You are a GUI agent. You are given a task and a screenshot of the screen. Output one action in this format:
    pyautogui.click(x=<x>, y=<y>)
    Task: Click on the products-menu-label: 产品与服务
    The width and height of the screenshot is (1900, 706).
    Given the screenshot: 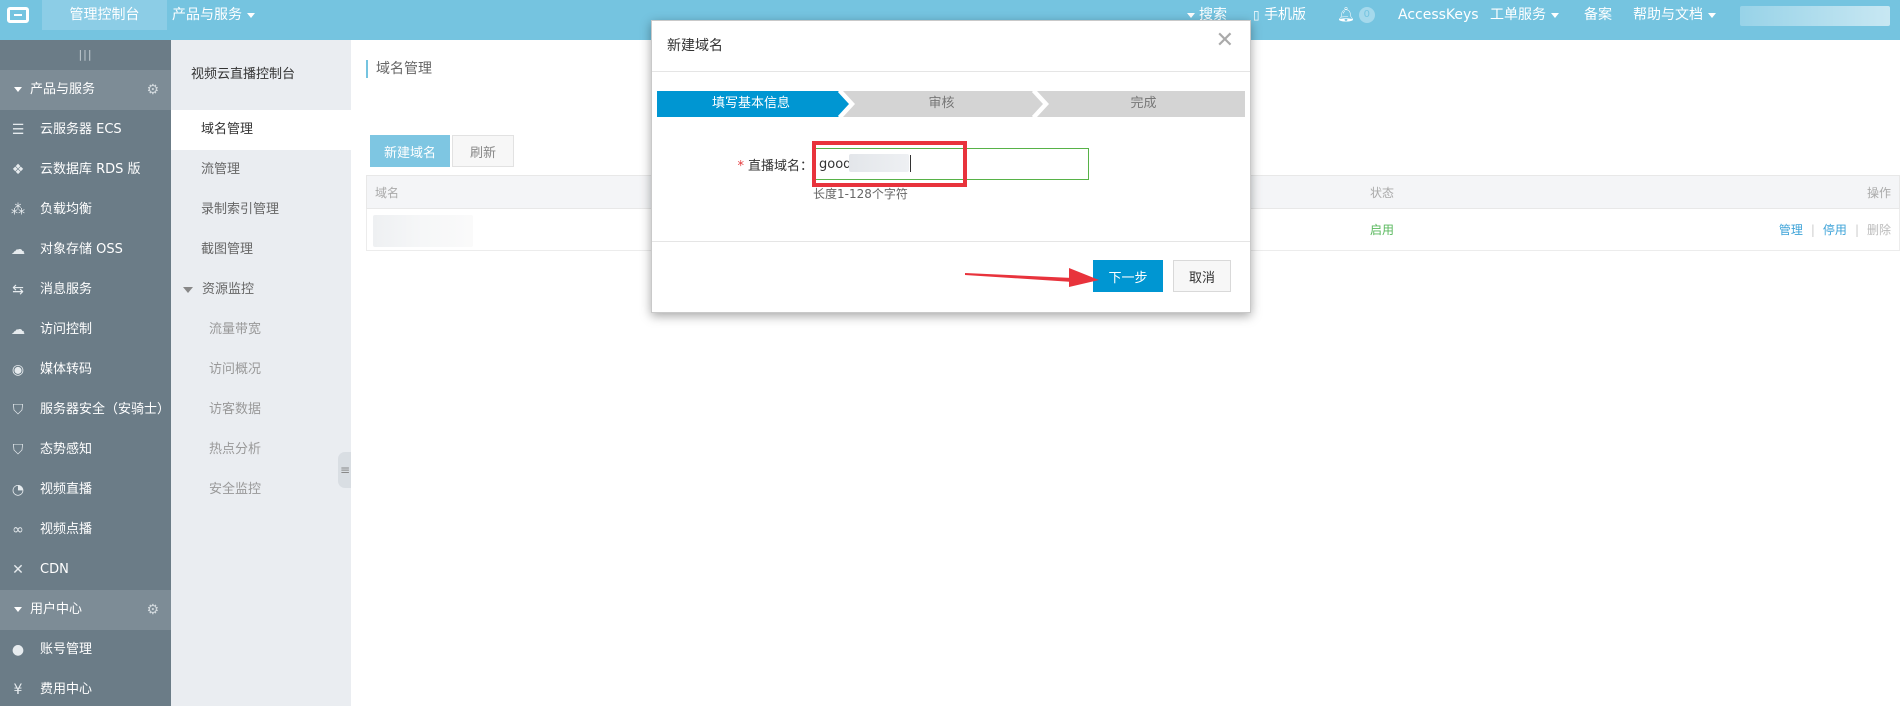 What is the action you would take?
    pyautogui.click(x=207, y=15)
    